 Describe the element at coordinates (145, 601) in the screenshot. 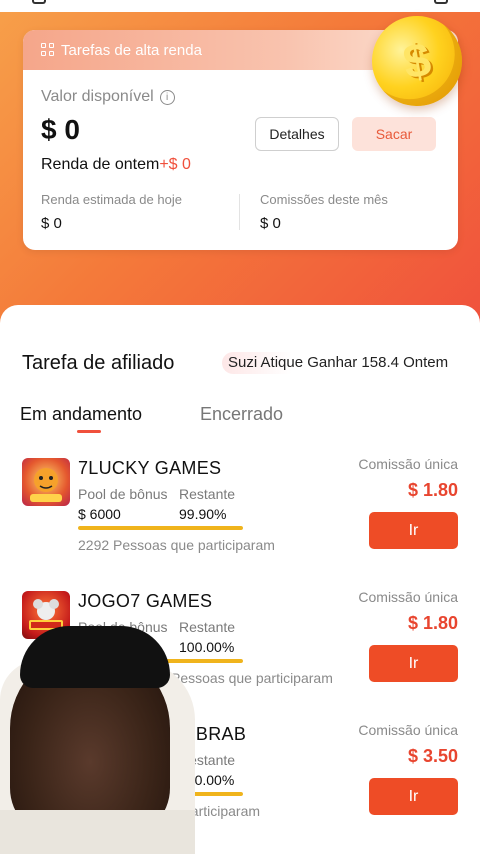

I see `game-name: JOGO7 GAMES` at that location.